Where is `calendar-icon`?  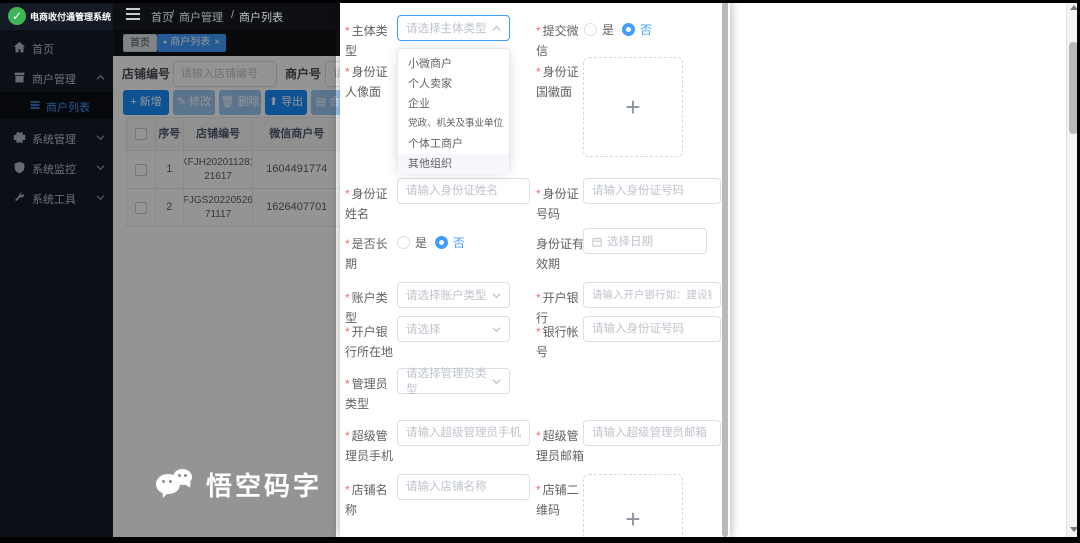 calendar-icon is located at coordinates (597, 242).